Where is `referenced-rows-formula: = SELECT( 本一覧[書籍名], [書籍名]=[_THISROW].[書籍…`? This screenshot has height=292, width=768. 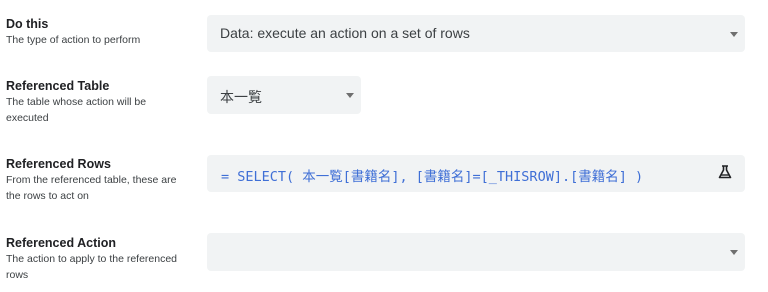
referenced-rows-formula: = SELECT( 本一覧[書籍名], [書籍名]=[_THISROW].[書籍… is located at coordinates (432, 177).